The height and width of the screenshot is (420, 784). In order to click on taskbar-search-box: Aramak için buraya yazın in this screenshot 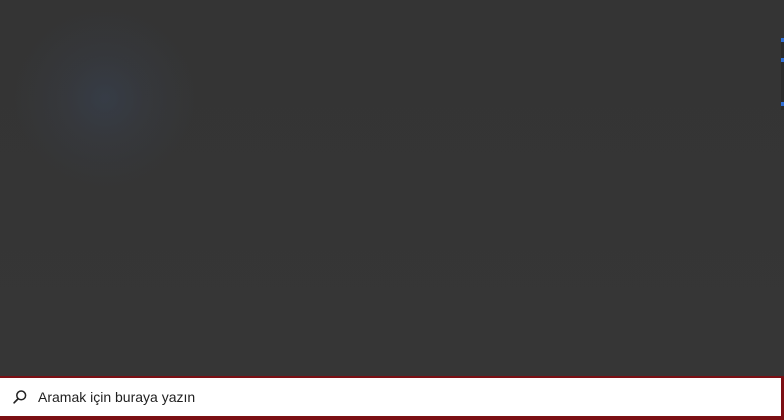, I will do `click(392, 398)`.